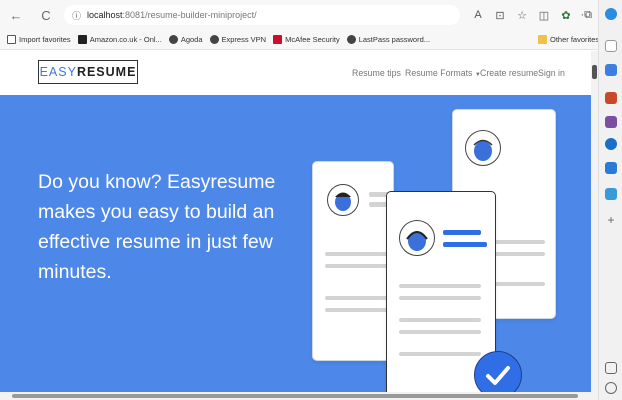 This screenshot has width=622, height=400. Describe the element at coordinates (106, 72) in the screenshot. I see `logo-bold-text: RESUME` at that location.